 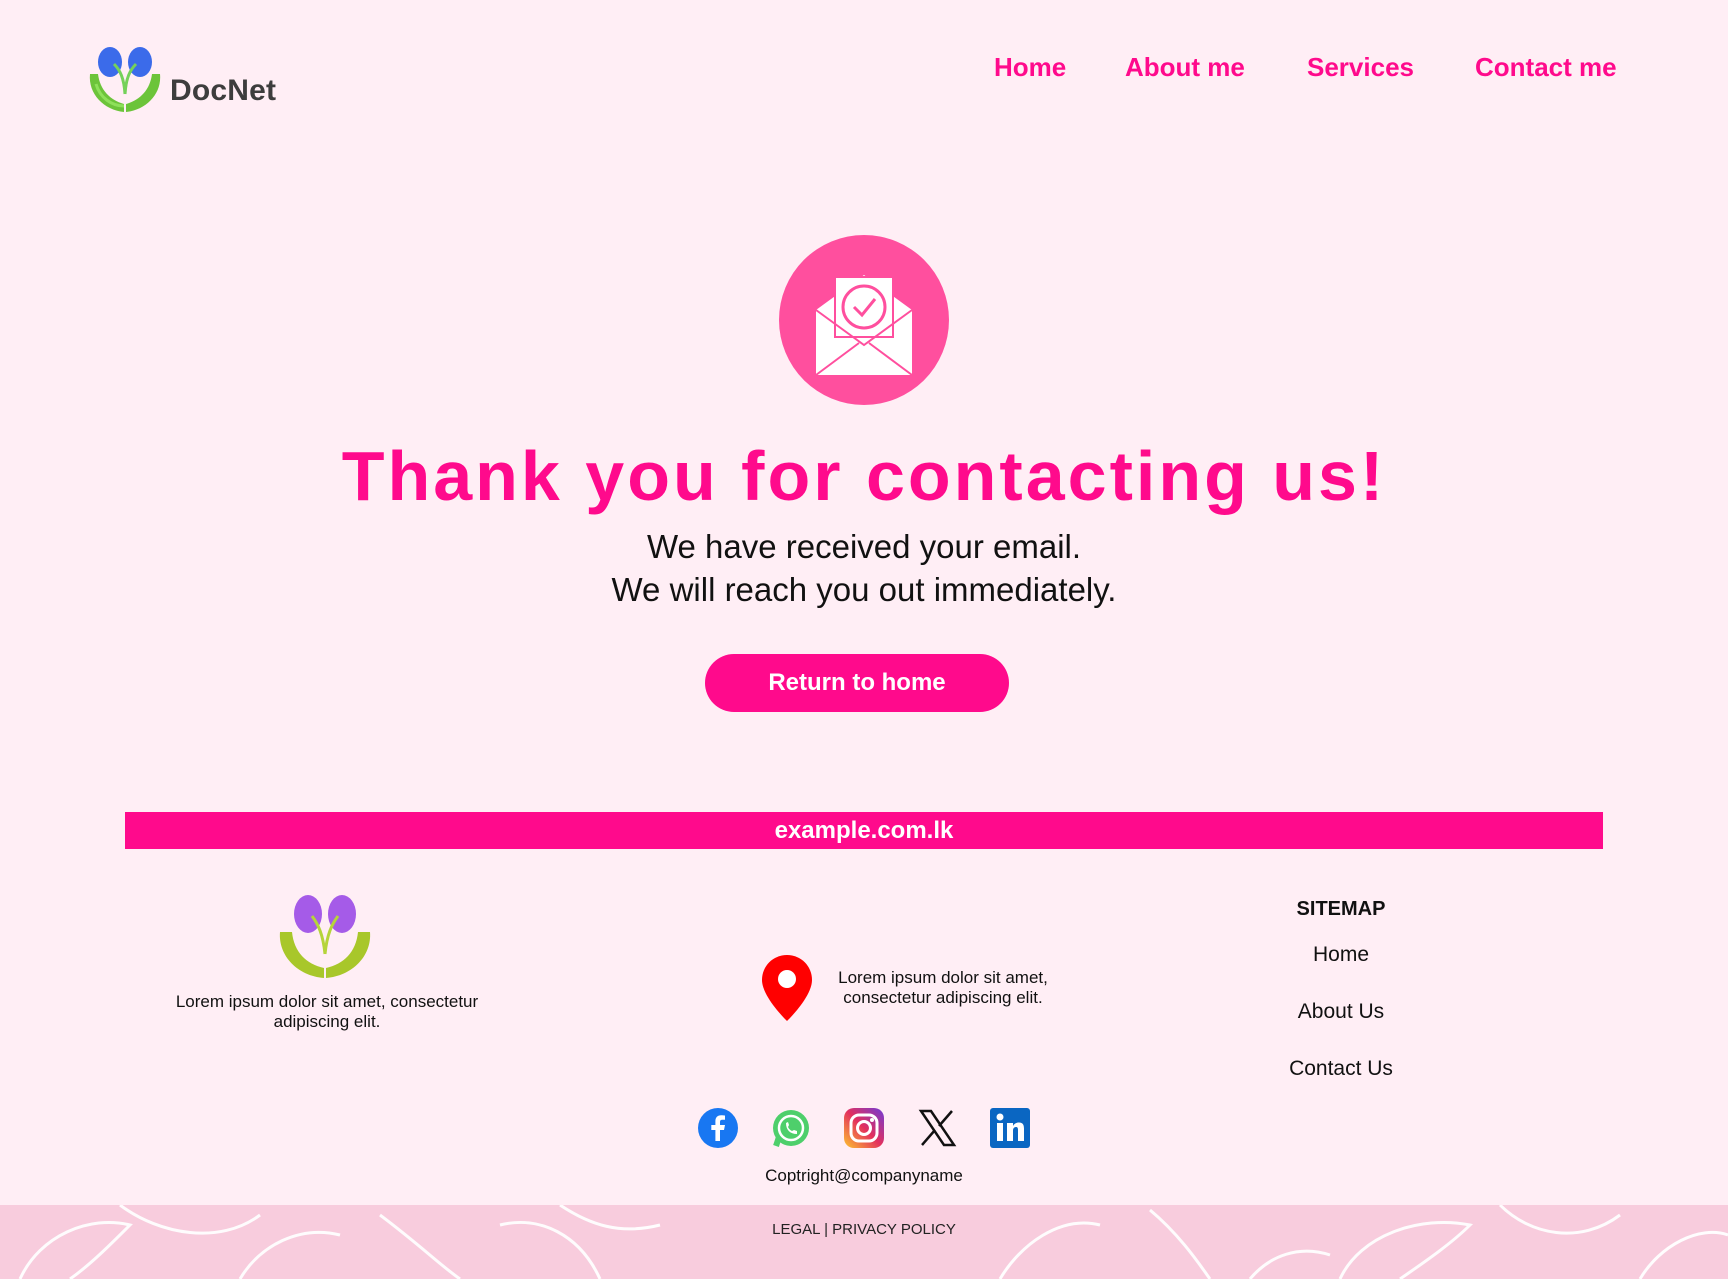 I want to click on legal-links: LEGAL | PRIVACY POLICY, so click(x=864, y=1229).